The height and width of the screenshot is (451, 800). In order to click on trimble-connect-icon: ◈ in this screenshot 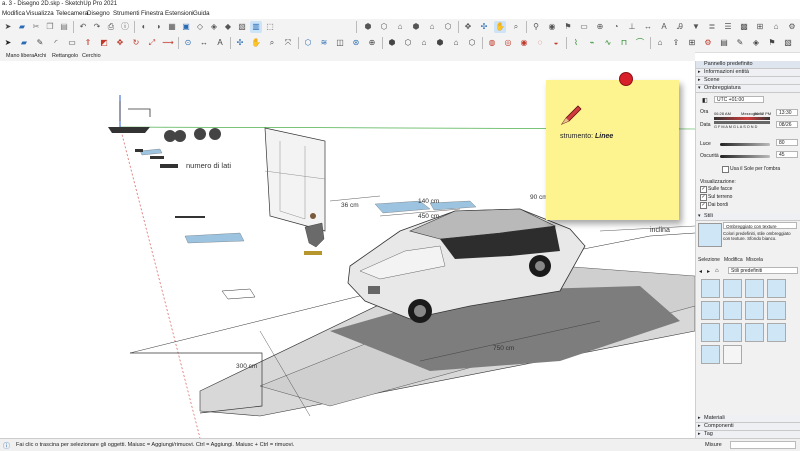, I will do `click(756, 43)`.